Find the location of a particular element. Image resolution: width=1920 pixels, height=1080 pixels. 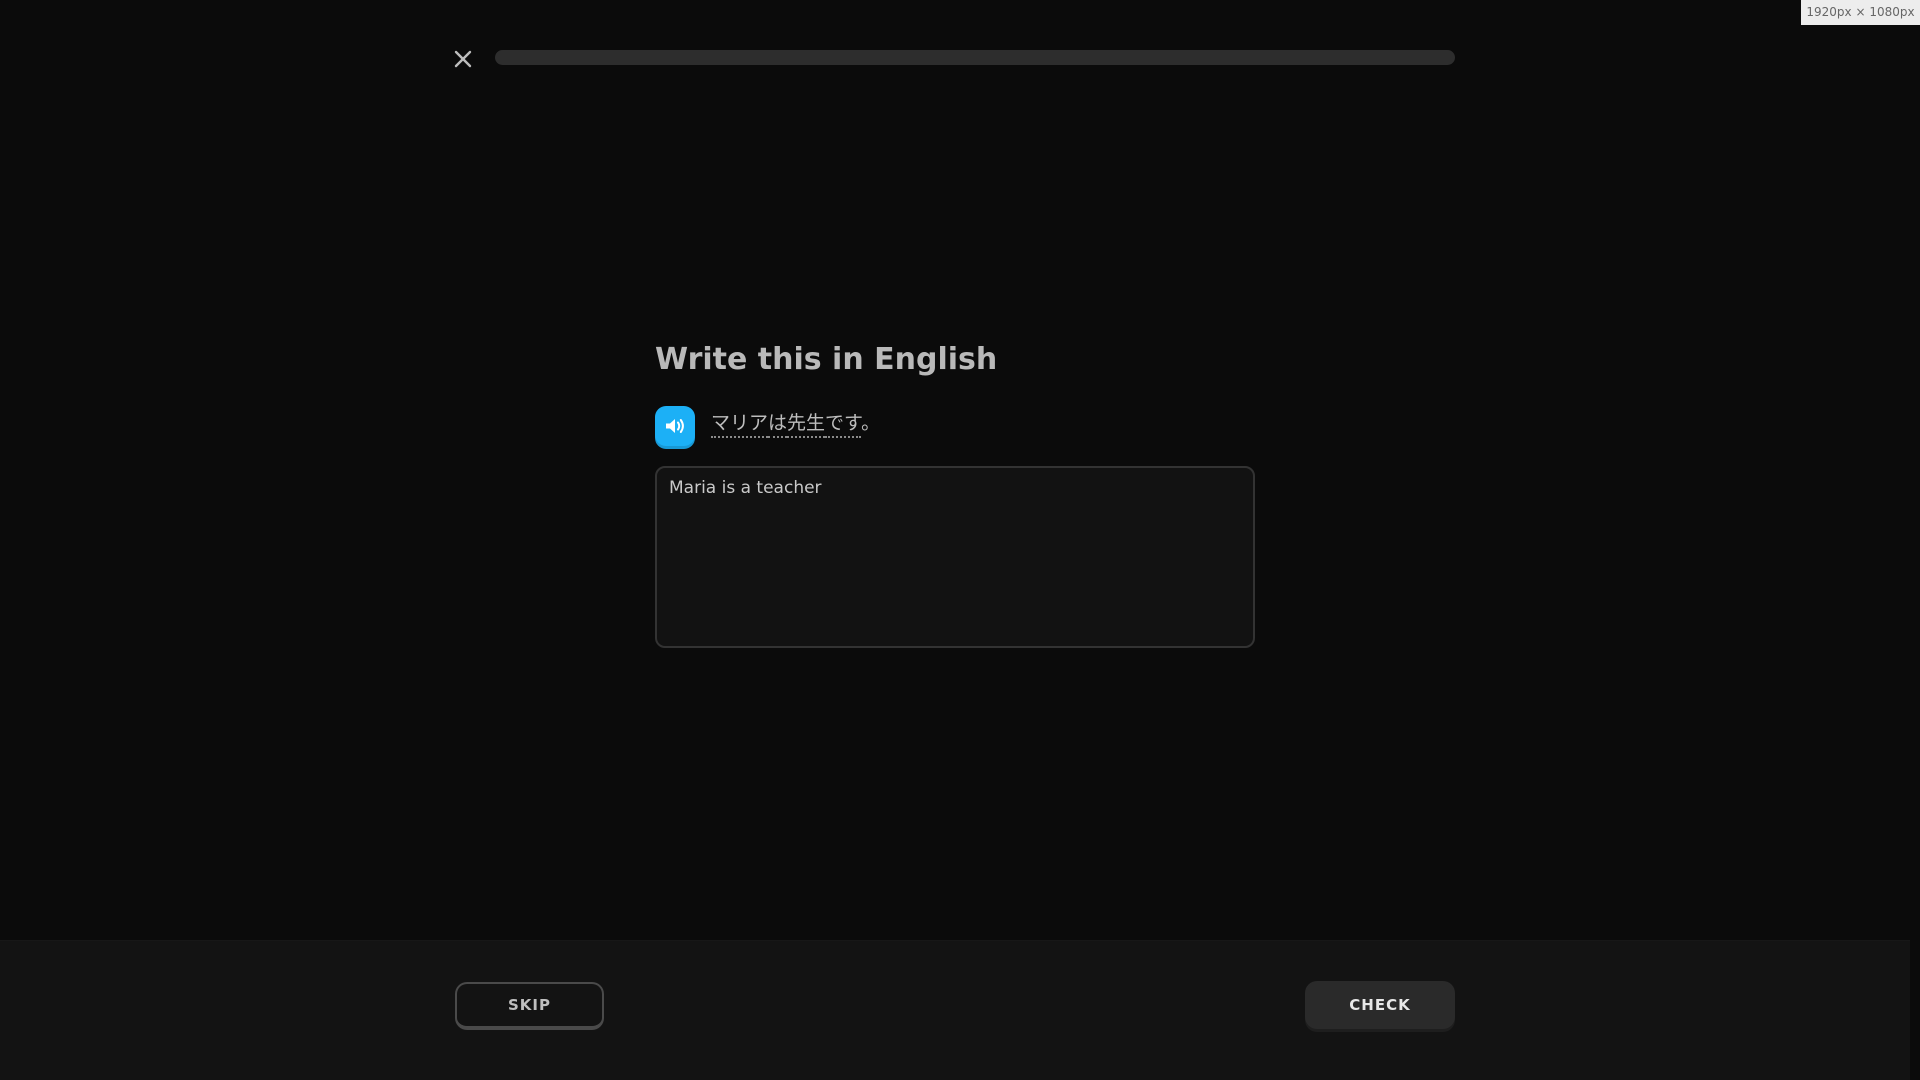

answer-box: Maria is a teacher is located at coordinates (955, 557).